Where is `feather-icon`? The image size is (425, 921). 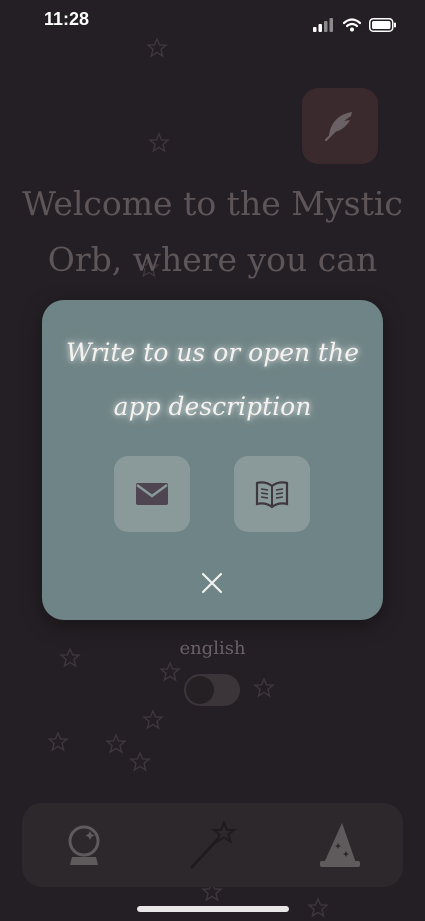 feather-icon is located at coordinates (338, 127).